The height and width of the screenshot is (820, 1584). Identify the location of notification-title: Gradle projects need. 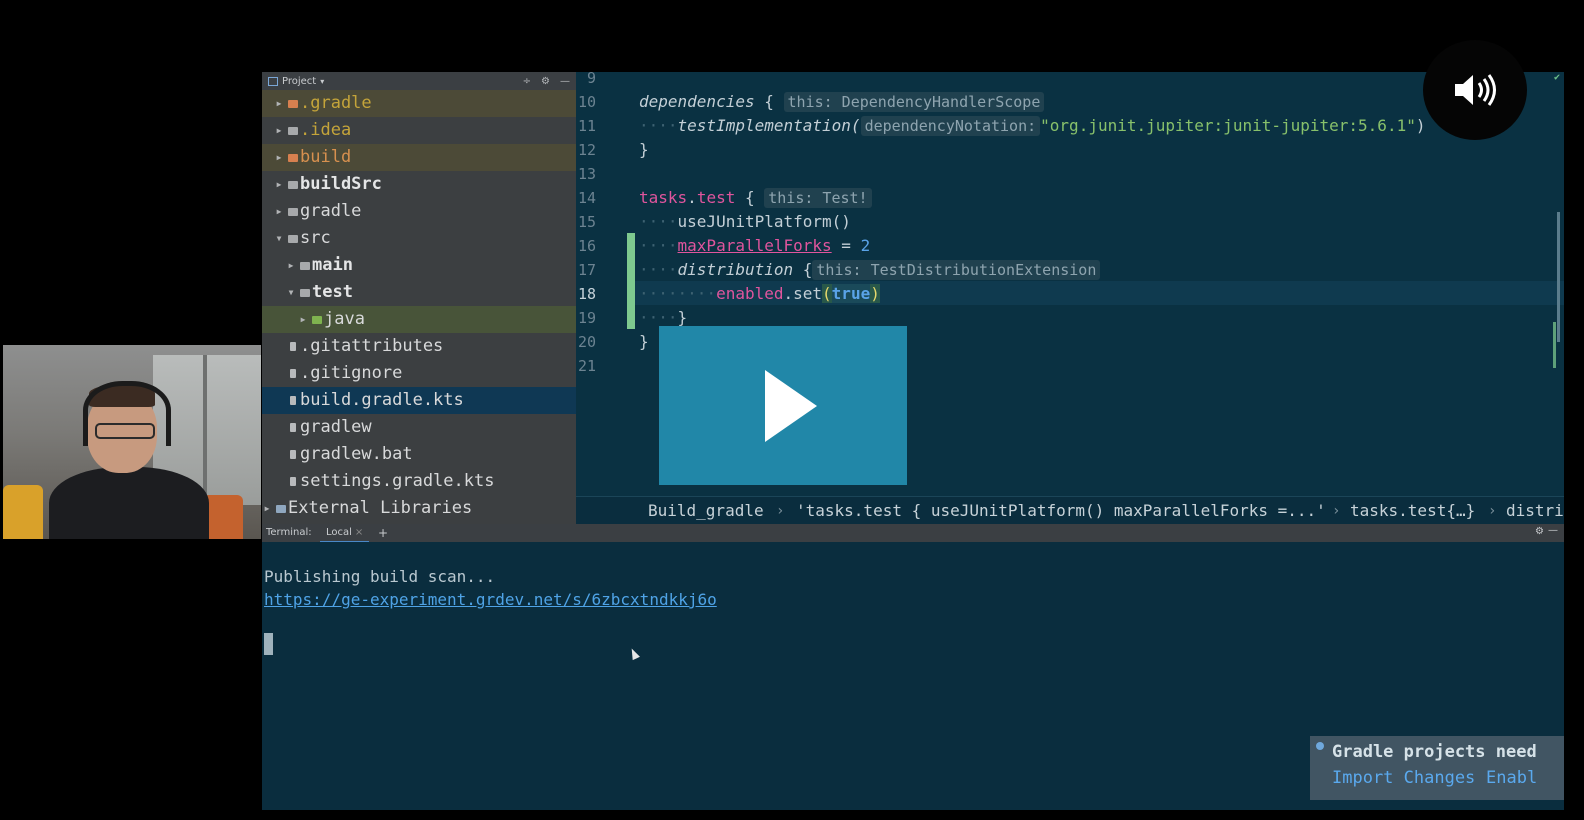
(1434, 752).